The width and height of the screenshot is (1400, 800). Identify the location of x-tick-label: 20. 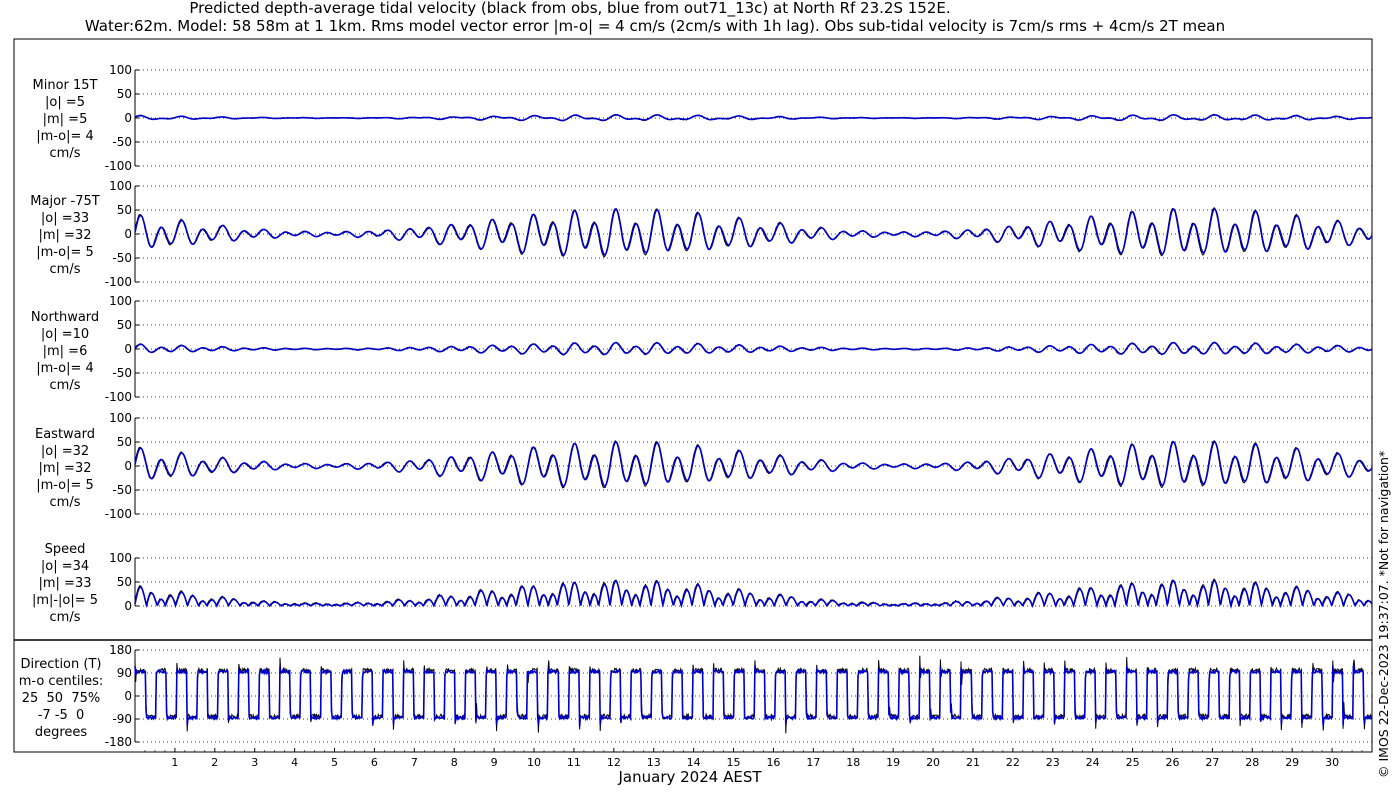
(933, 762).